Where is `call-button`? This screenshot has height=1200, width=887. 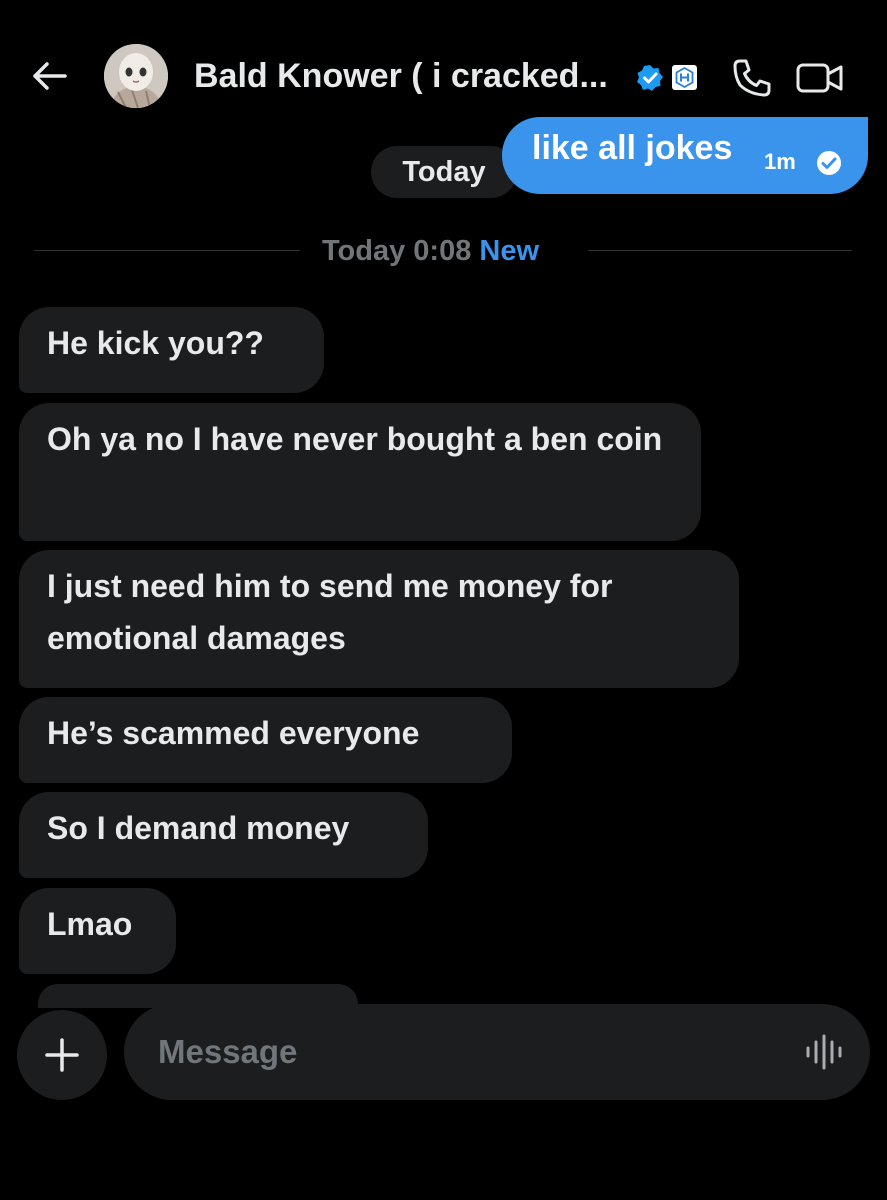
call-button is located at coordinates (752, 78).